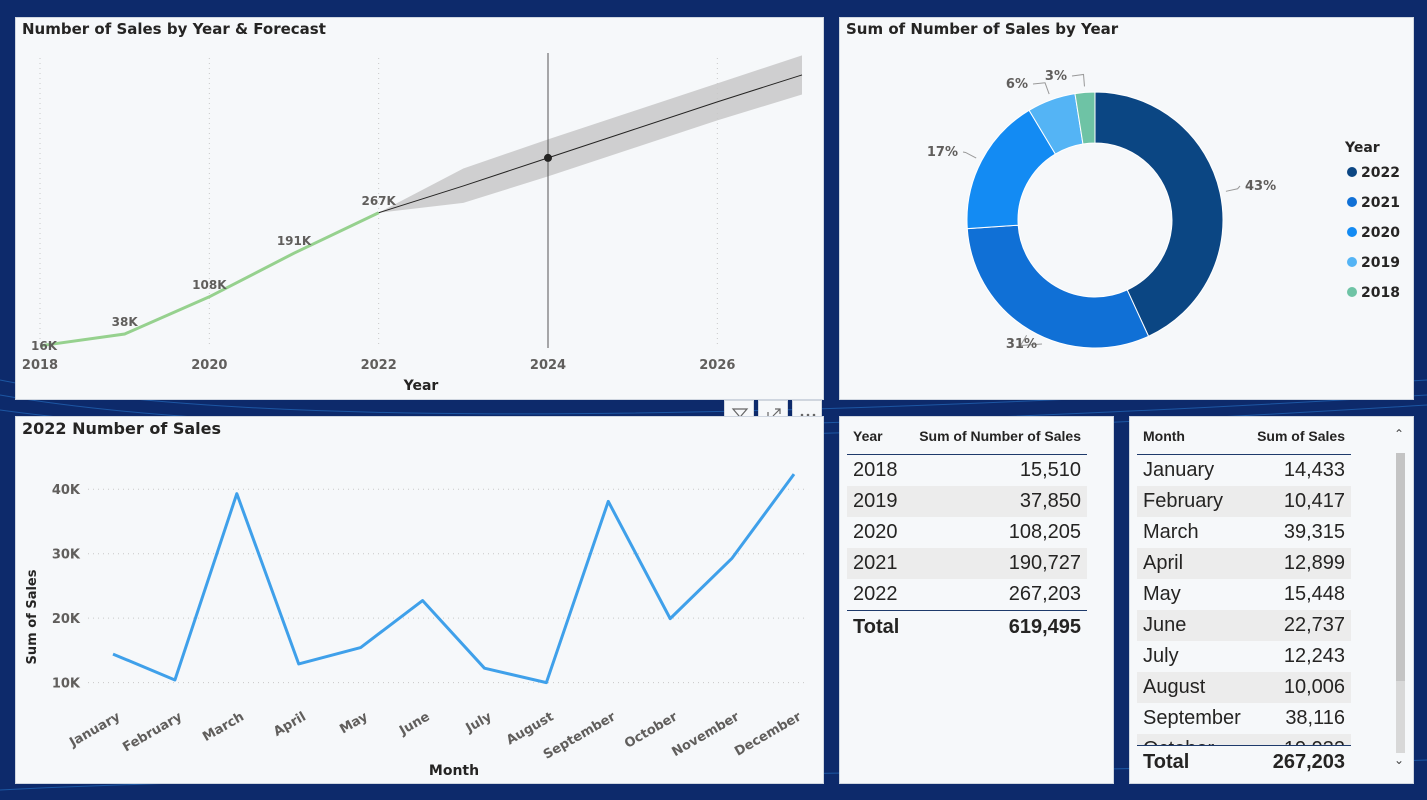 The height and width of the screenshot is (800, 1427). I want to click on donut-slice, so click(1058, 286).